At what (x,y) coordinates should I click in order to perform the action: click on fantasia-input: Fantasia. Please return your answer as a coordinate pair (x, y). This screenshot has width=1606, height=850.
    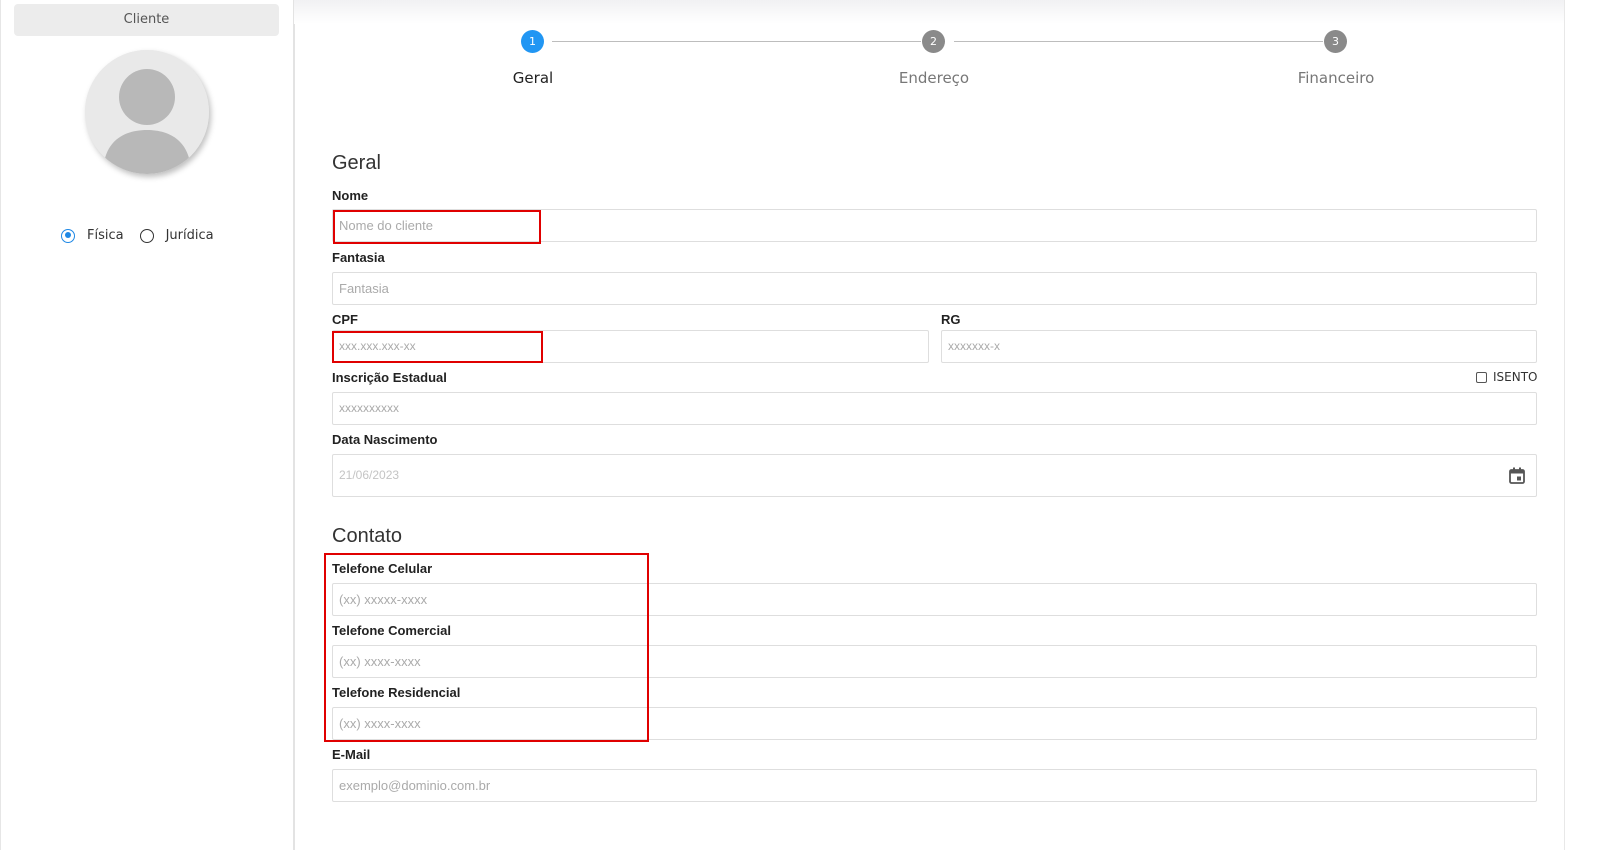
    Looking at the image, I should click on (934, 288).